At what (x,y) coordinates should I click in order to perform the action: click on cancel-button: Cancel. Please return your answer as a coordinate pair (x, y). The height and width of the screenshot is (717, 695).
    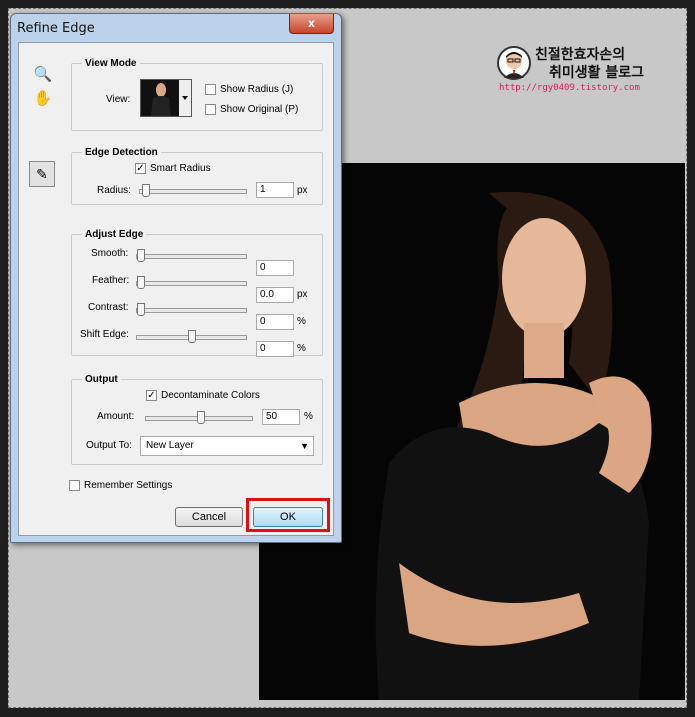
    Looking at the image, I should click on (209, 517).